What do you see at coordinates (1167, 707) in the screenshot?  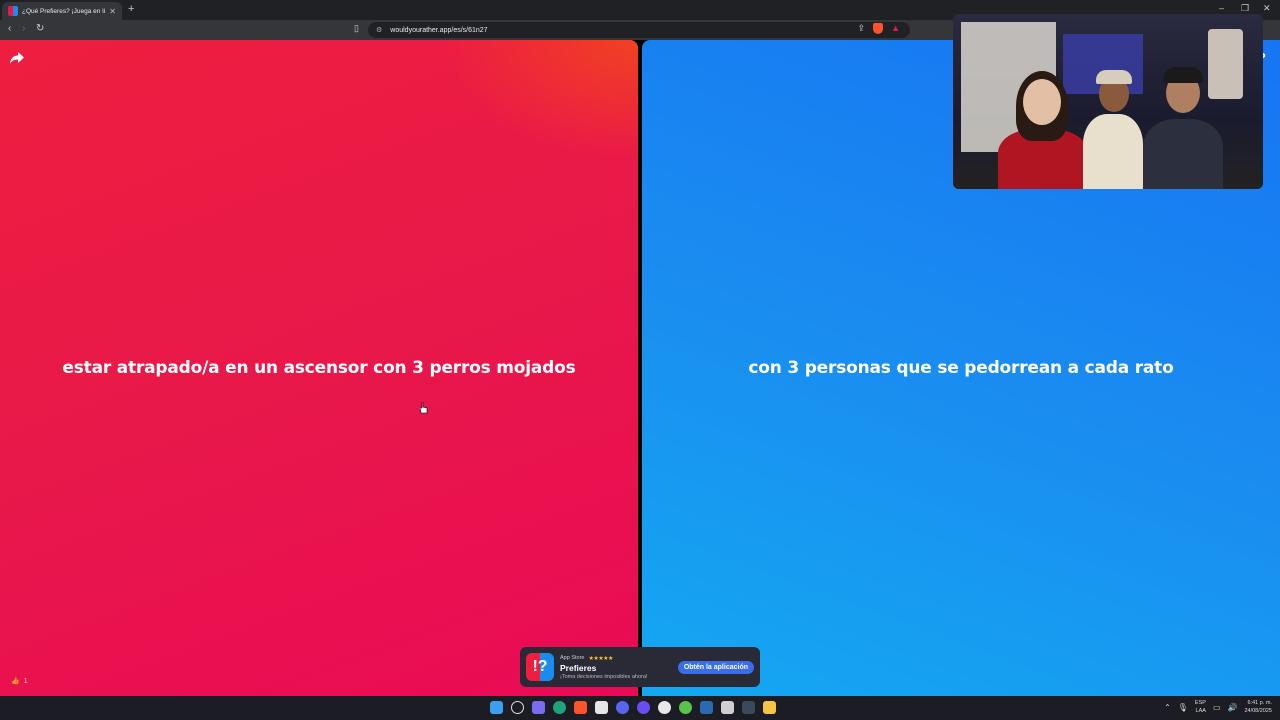 I see `show-hidden-icons: ⌃` at bounding box center [1167, 707].